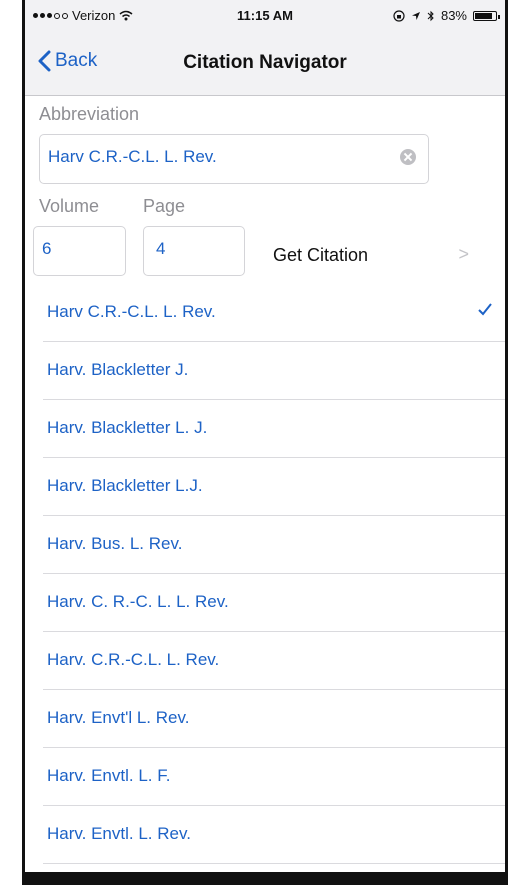 This screenshot has width=515, height=885. Describe the element at coordinates (430, 15) in the screenshot. I see `bluetooth-icon` at that location.